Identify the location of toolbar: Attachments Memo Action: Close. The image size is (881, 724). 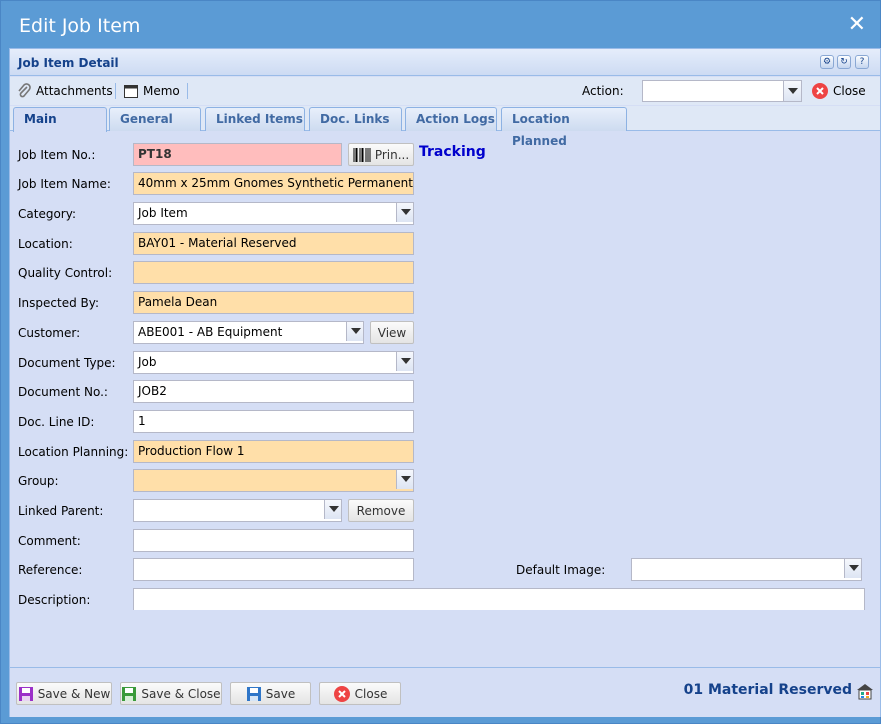
(445, 91).